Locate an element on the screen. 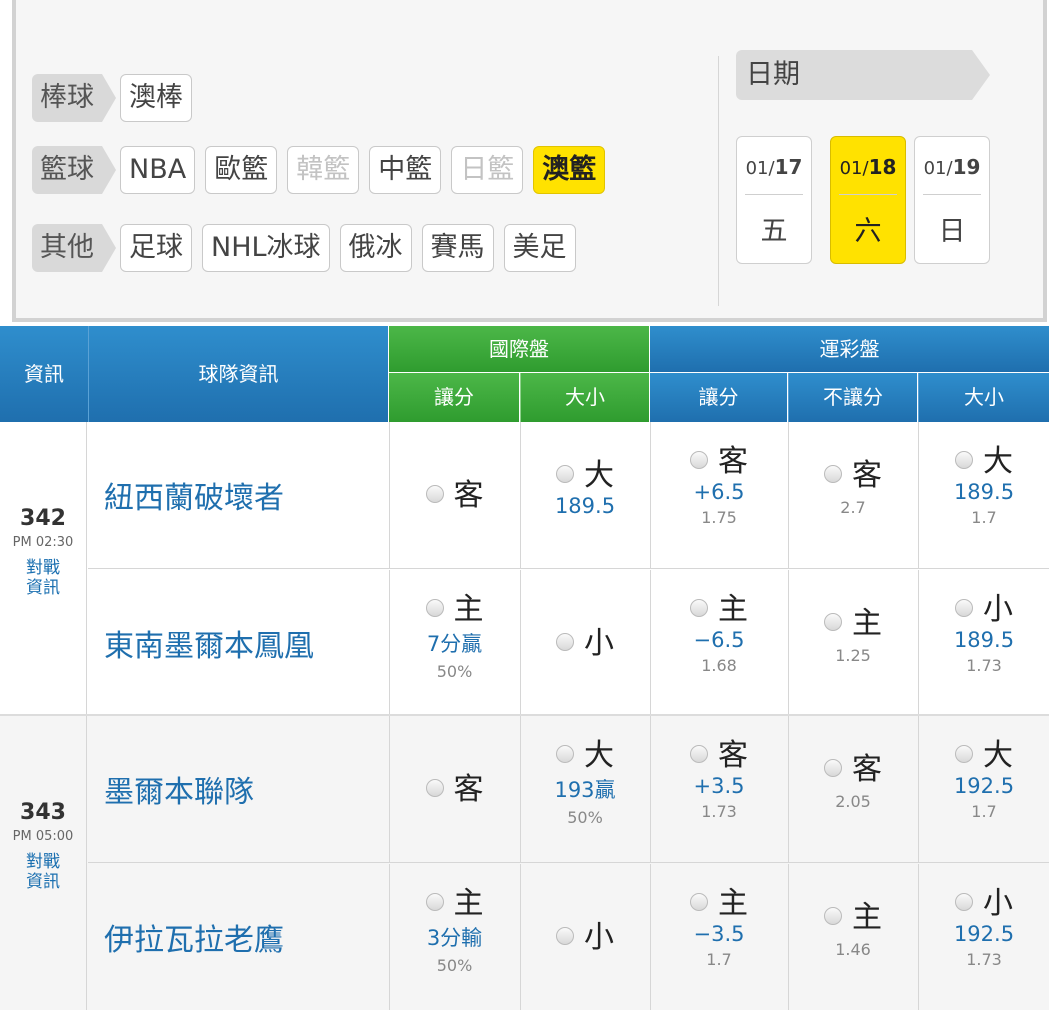 The width and height of the screenshot is (1049, 1010). odds-cell: 主 −6.5 1.68 is located at coordinates (718, 643).